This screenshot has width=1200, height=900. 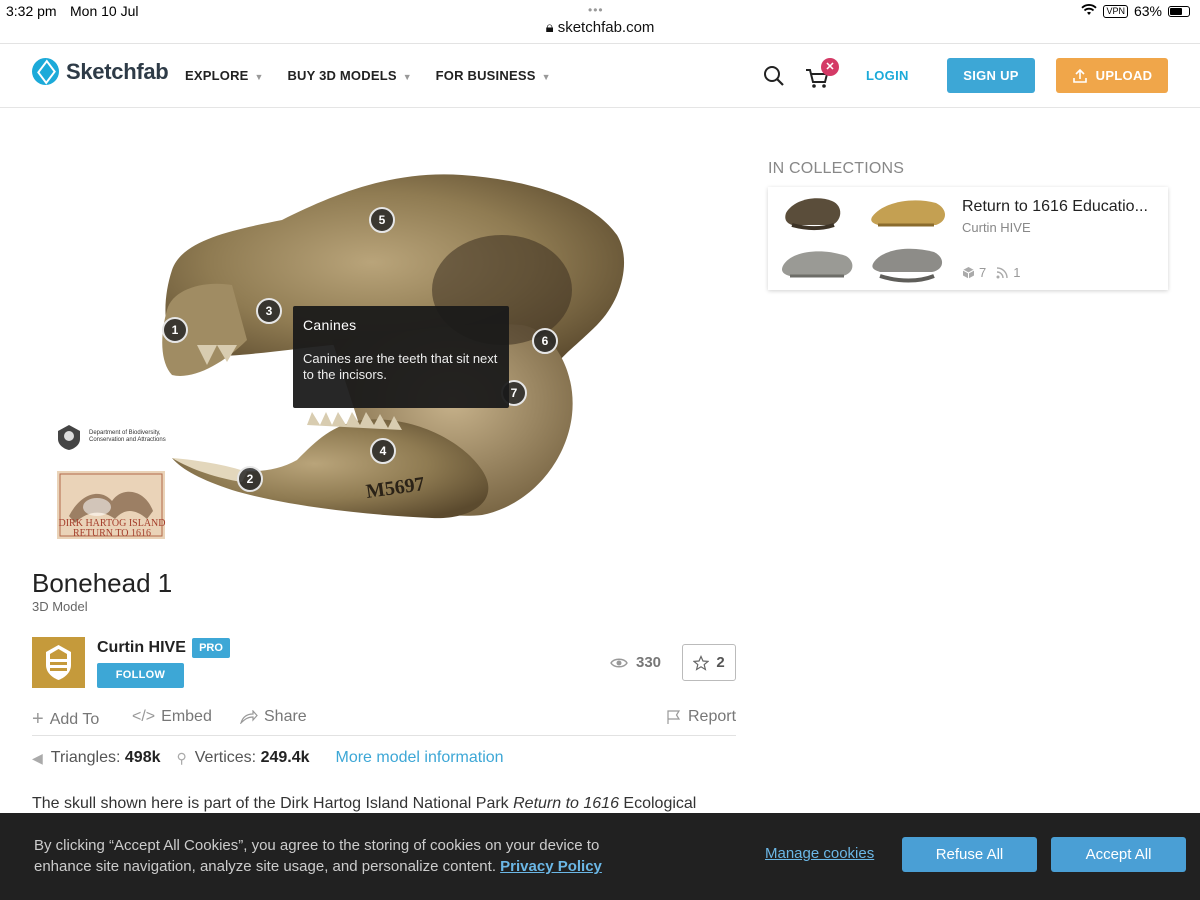 I want to click on status-time: 3:32 pm, so click(x=31, y=11).